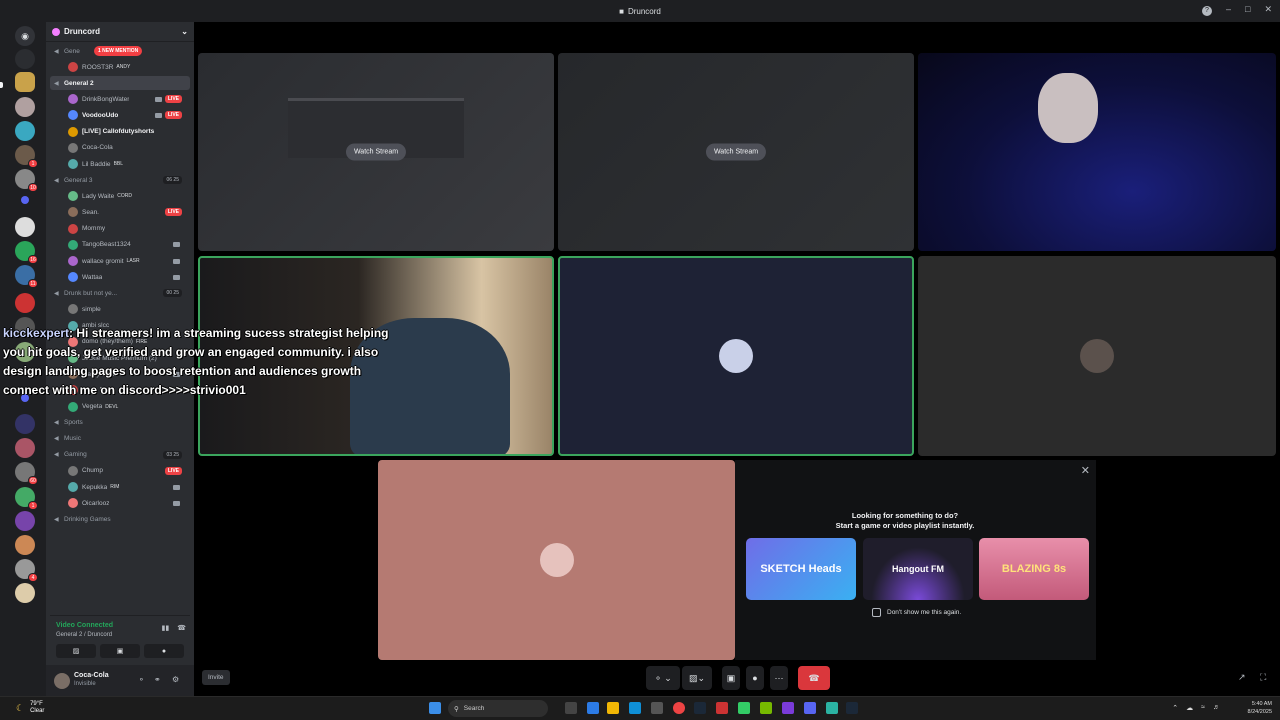 The width and height of the screenshot is (1280, 720). What do you see at coordinates (657, 708) in the screenshot?
I see `store-icon` at bounding box center [657, 708].